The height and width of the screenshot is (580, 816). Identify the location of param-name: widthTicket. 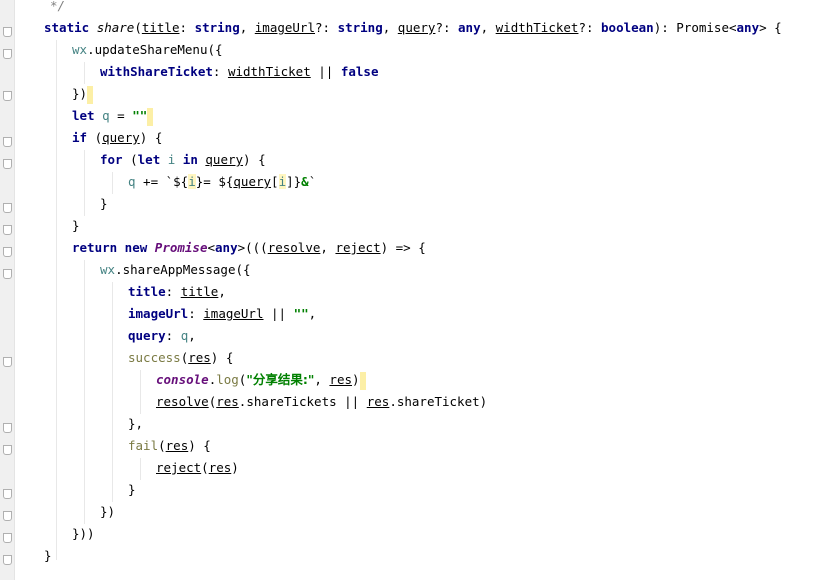
(537, 27).